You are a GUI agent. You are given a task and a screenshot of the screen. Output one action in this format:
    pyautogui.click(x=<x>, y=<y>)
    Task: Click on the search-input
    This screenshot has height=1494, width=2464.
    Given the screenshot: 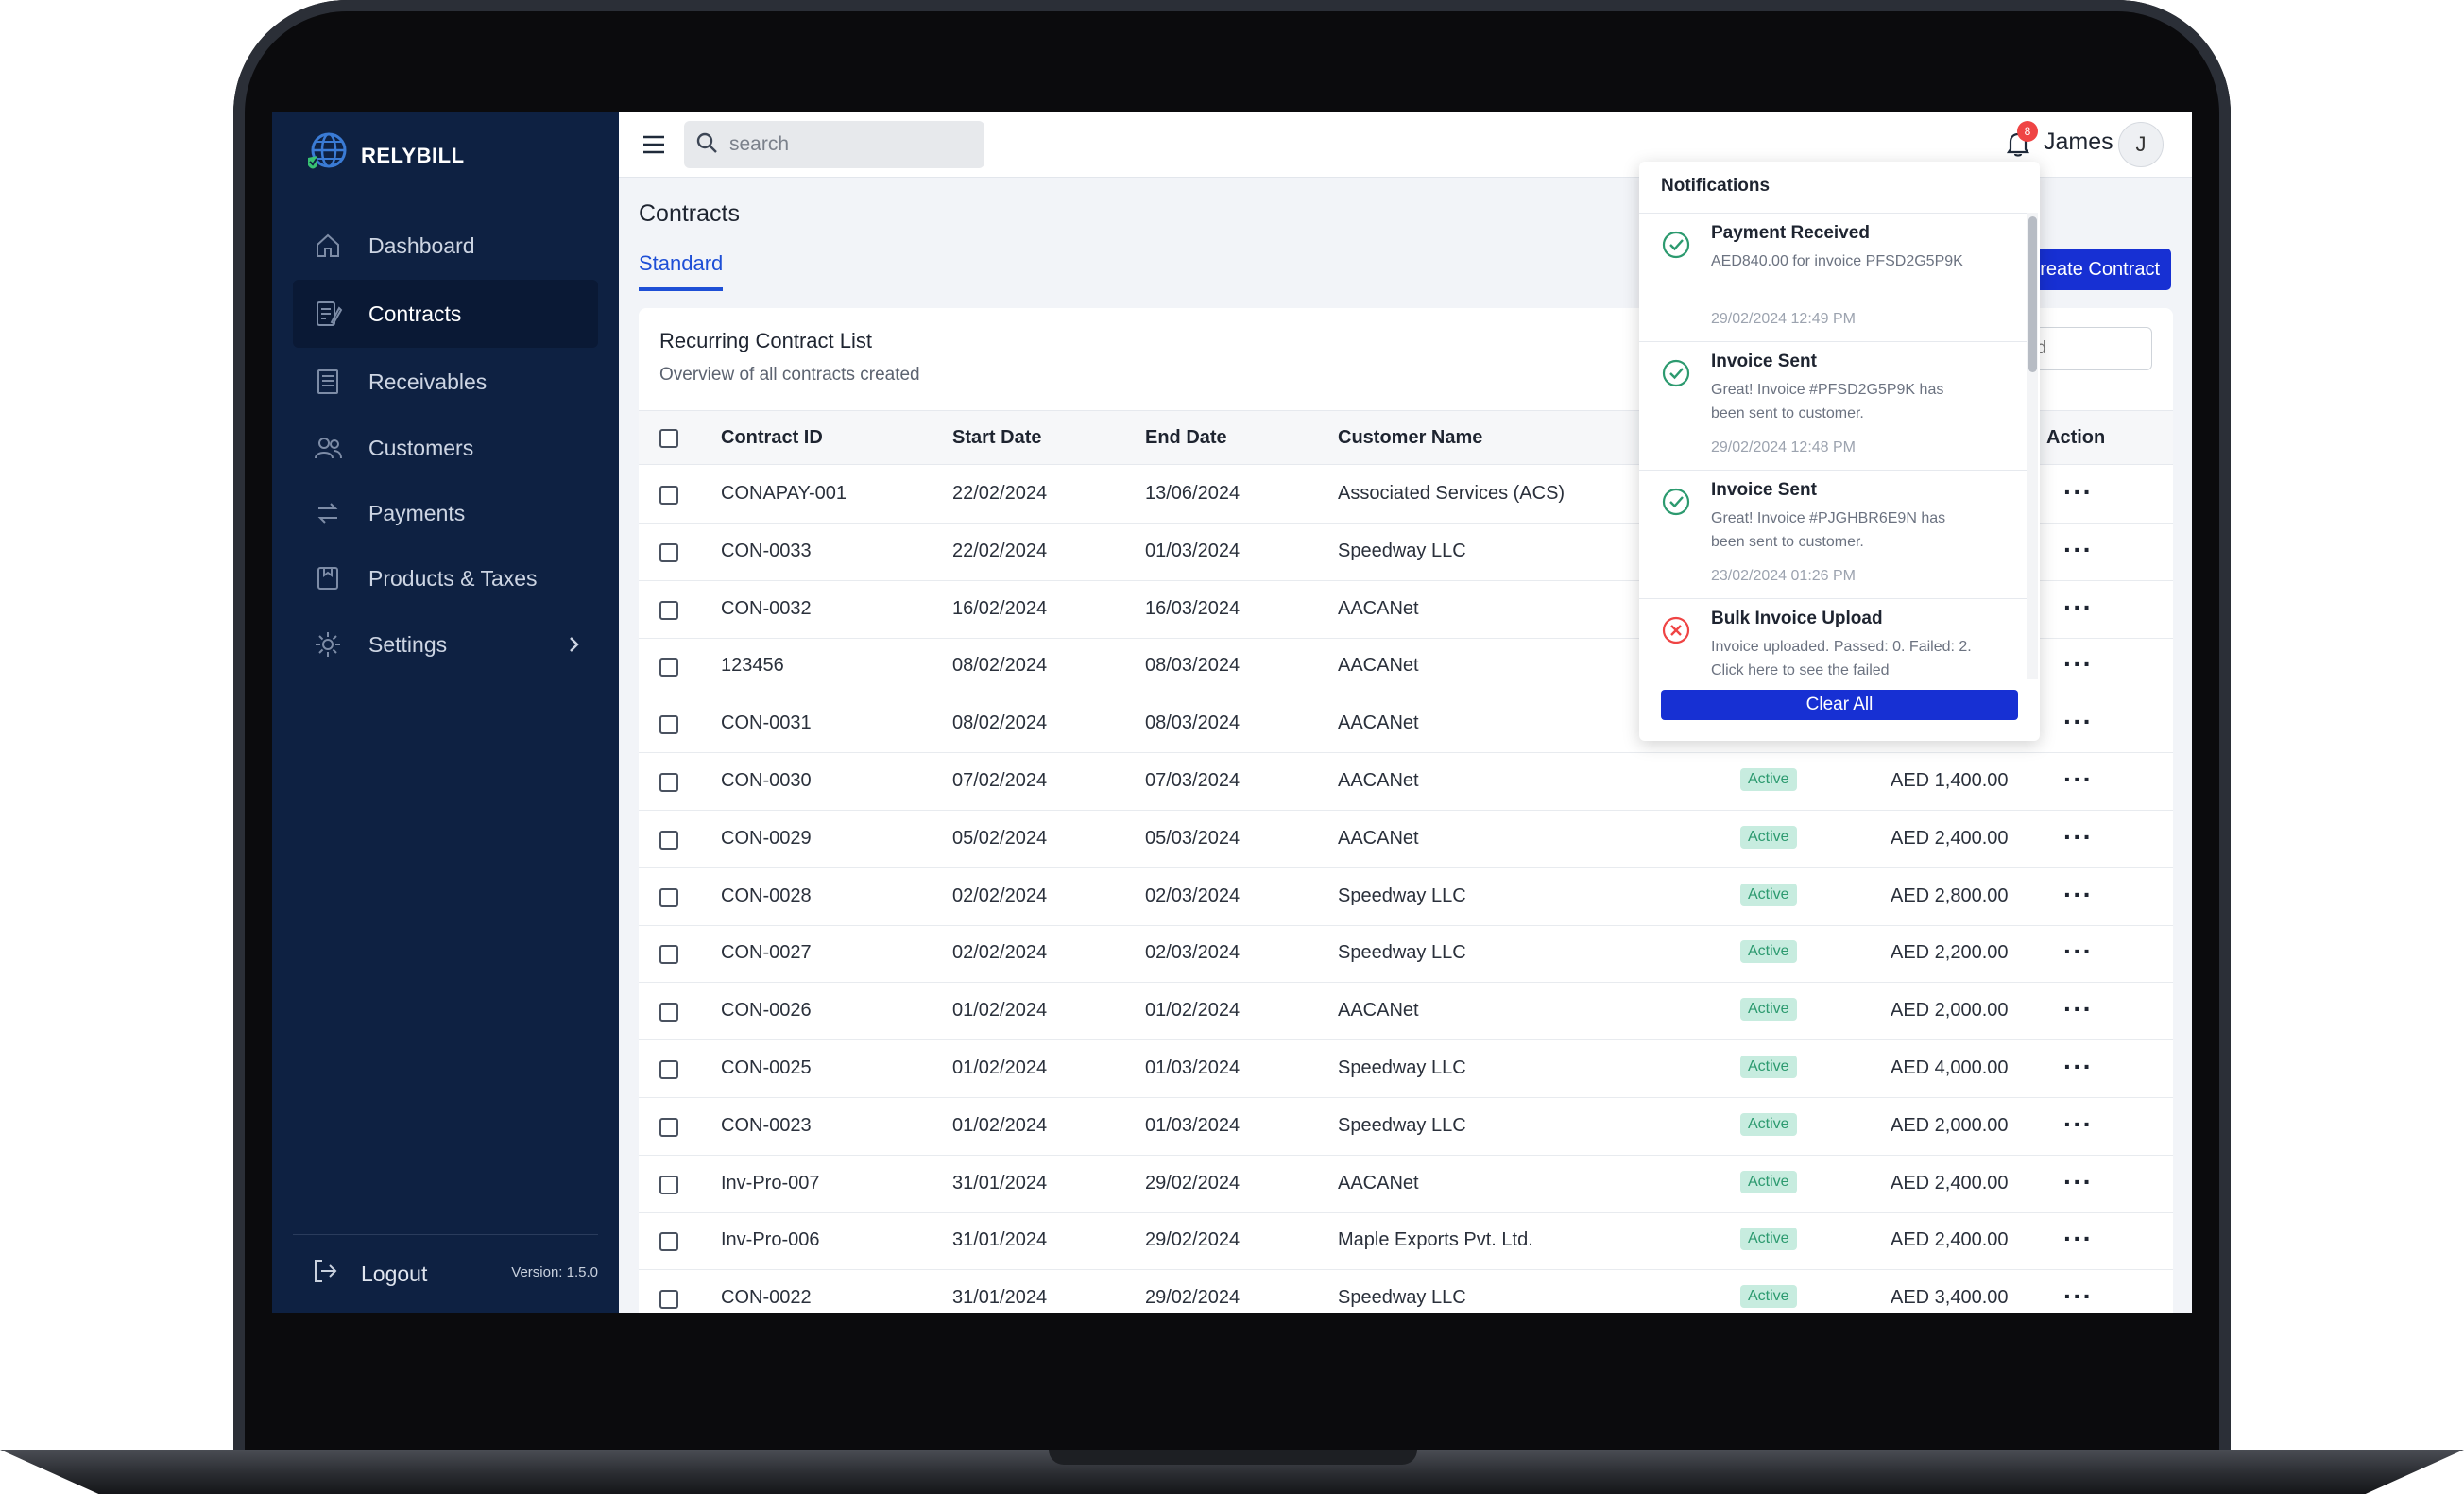 What is the action you would take?
    pyautogui.click(x=847, y=144)
    